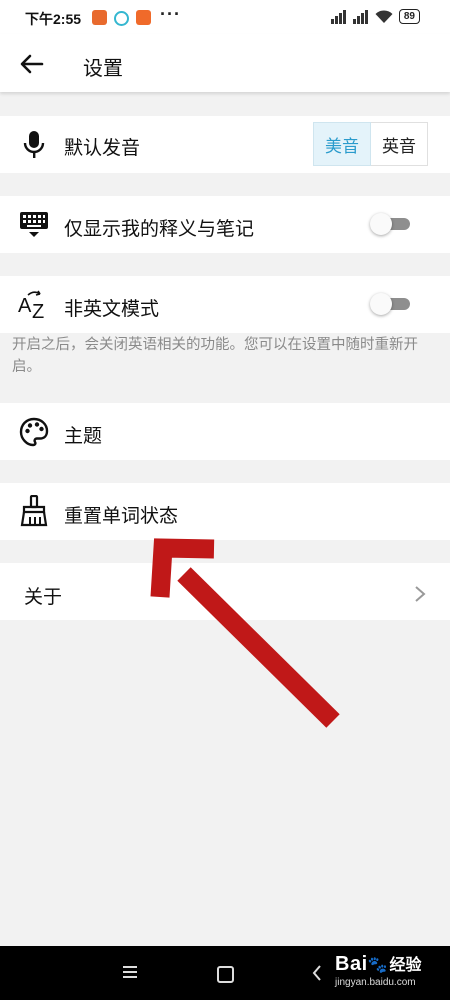 The width and height of the screenshot is (450, 1000). Describe the element at coordinates (25, 306) in the screenshot. I see `svg-text: A` at that location.